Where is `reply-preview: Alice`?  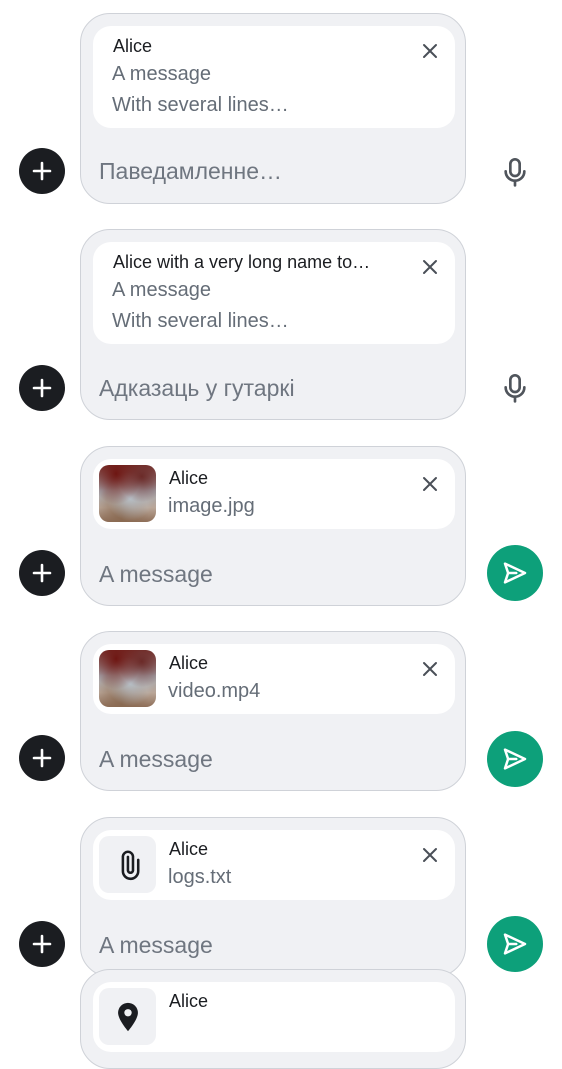 reply-preview: Alice is located at coordinates (274, 1017).